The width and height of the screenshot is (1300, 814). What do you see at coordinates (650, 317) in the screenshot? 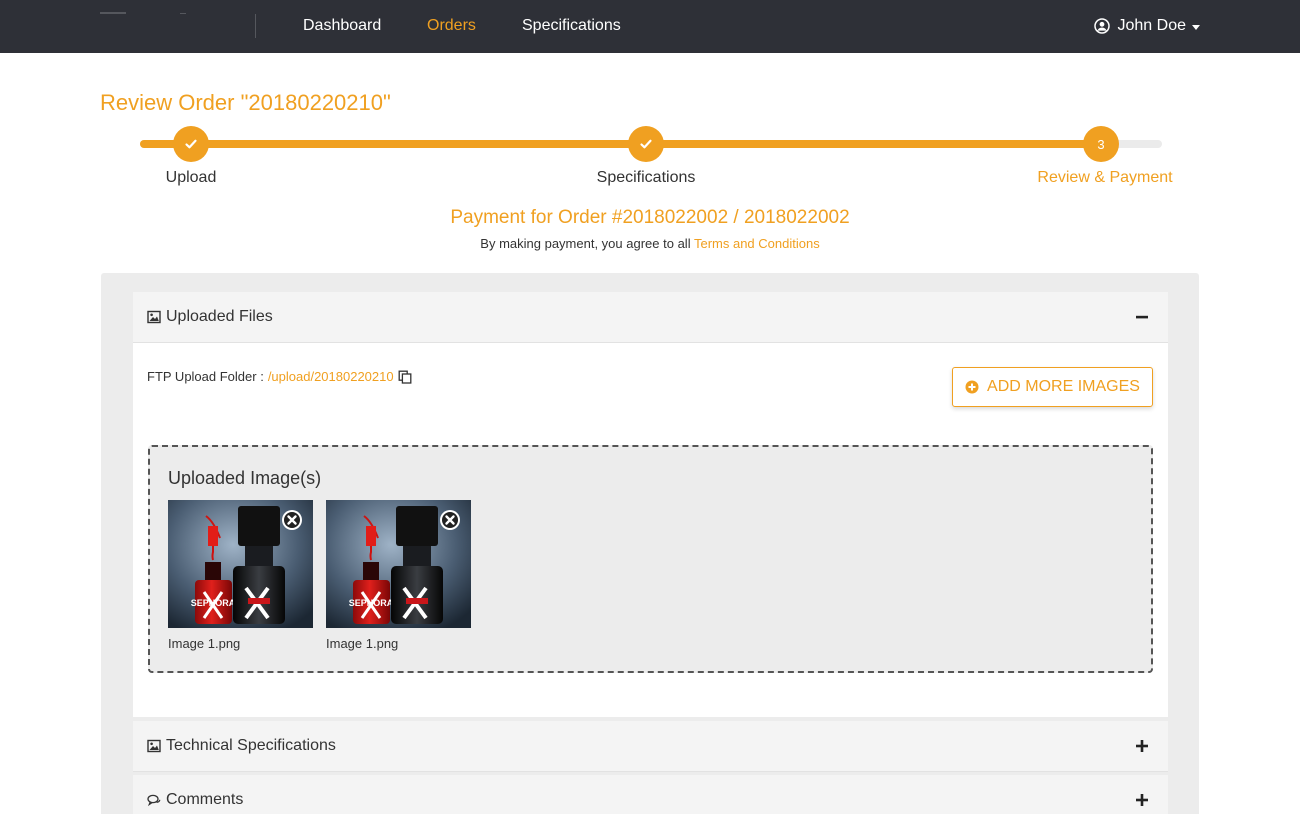
I see `uploaded-files-header: Uploaded Files` at bounding box center [650, 317].